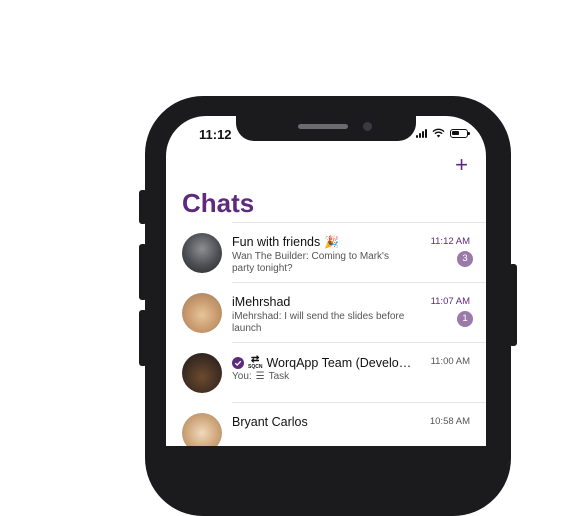  Describe the element at coordinates (465, 259) in the screenshot. I see `unread-badge: 3` at that location.